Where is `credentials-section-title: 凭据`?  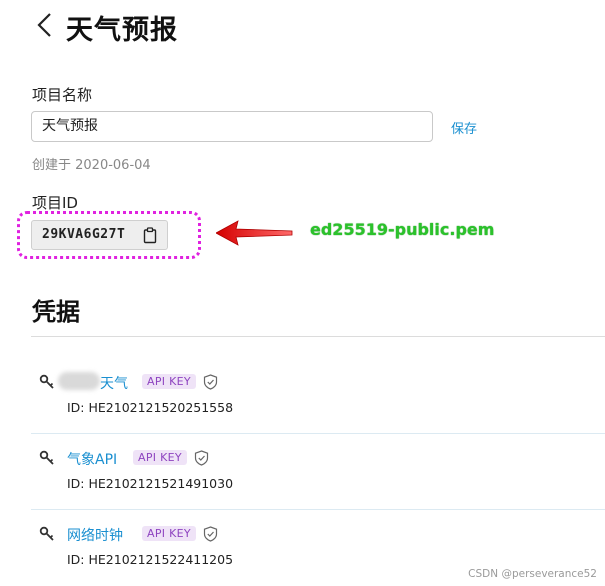 credentials-section-title: 凭据 is located at coordinates (56, 312).